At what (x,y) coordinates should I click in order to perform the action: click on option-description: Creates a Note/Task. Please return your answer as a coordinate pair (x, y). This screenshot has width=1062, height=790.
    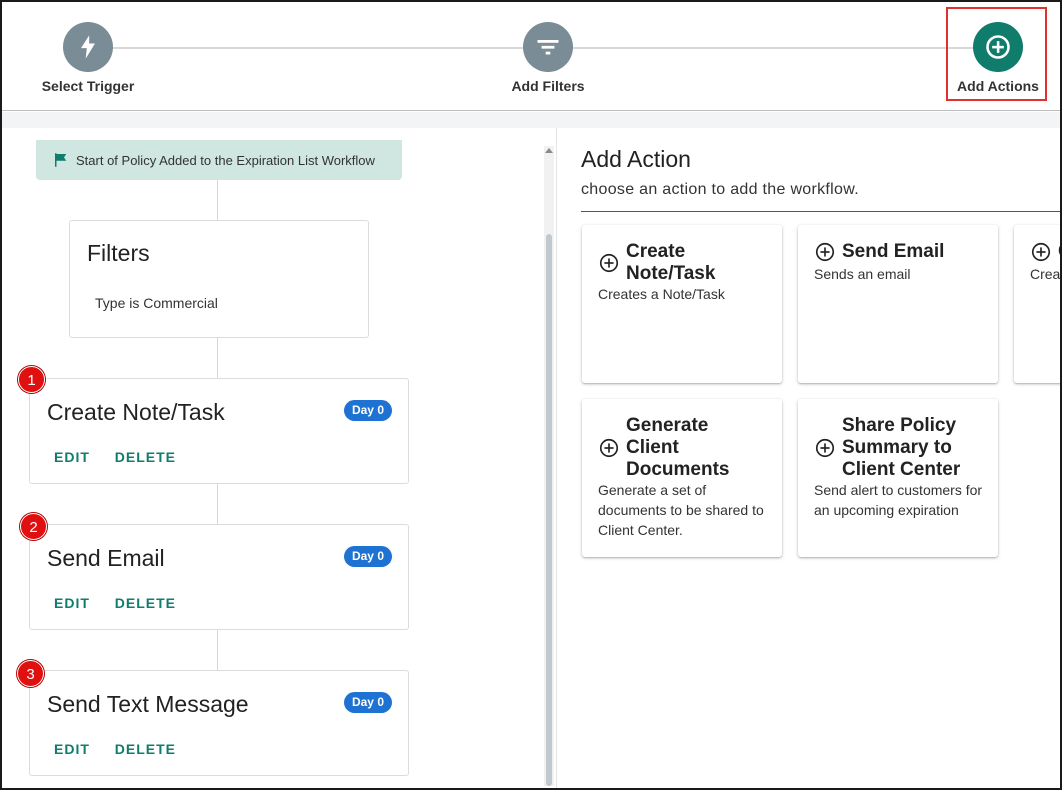
    Looking at the image, I should click on (661, 294).